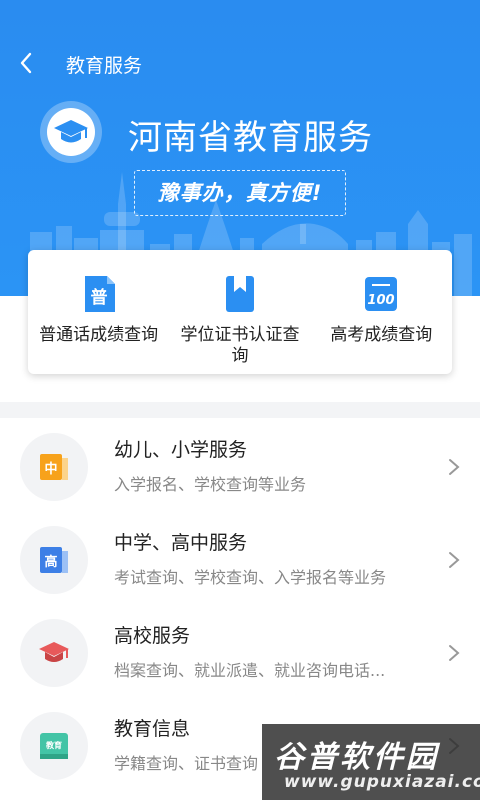 Image resolution: width=480 pixels, height=800 pixels. I want to click on high-school-icon: 高, so click(54, 560).